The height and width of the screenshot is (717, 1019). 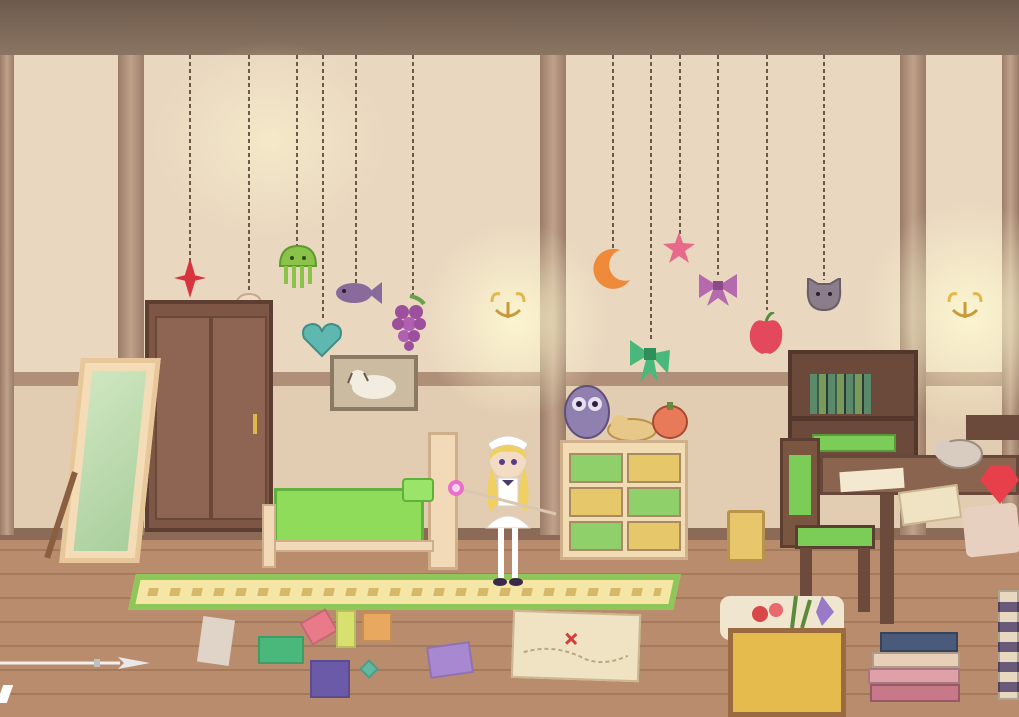 What do you see at coordinates (766, 333) in the screenshot?
I see `red-apple-icon` at bounding box center [766, 333].